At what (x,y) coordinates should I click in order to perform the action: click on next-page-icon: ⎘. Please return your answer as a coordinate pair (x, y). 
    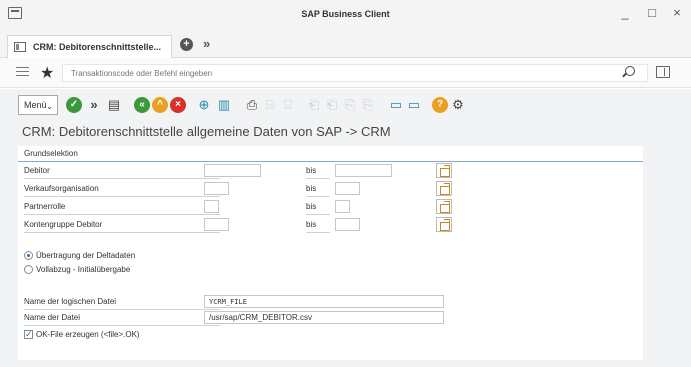
    Looking at the image, I should click on (350, 104).